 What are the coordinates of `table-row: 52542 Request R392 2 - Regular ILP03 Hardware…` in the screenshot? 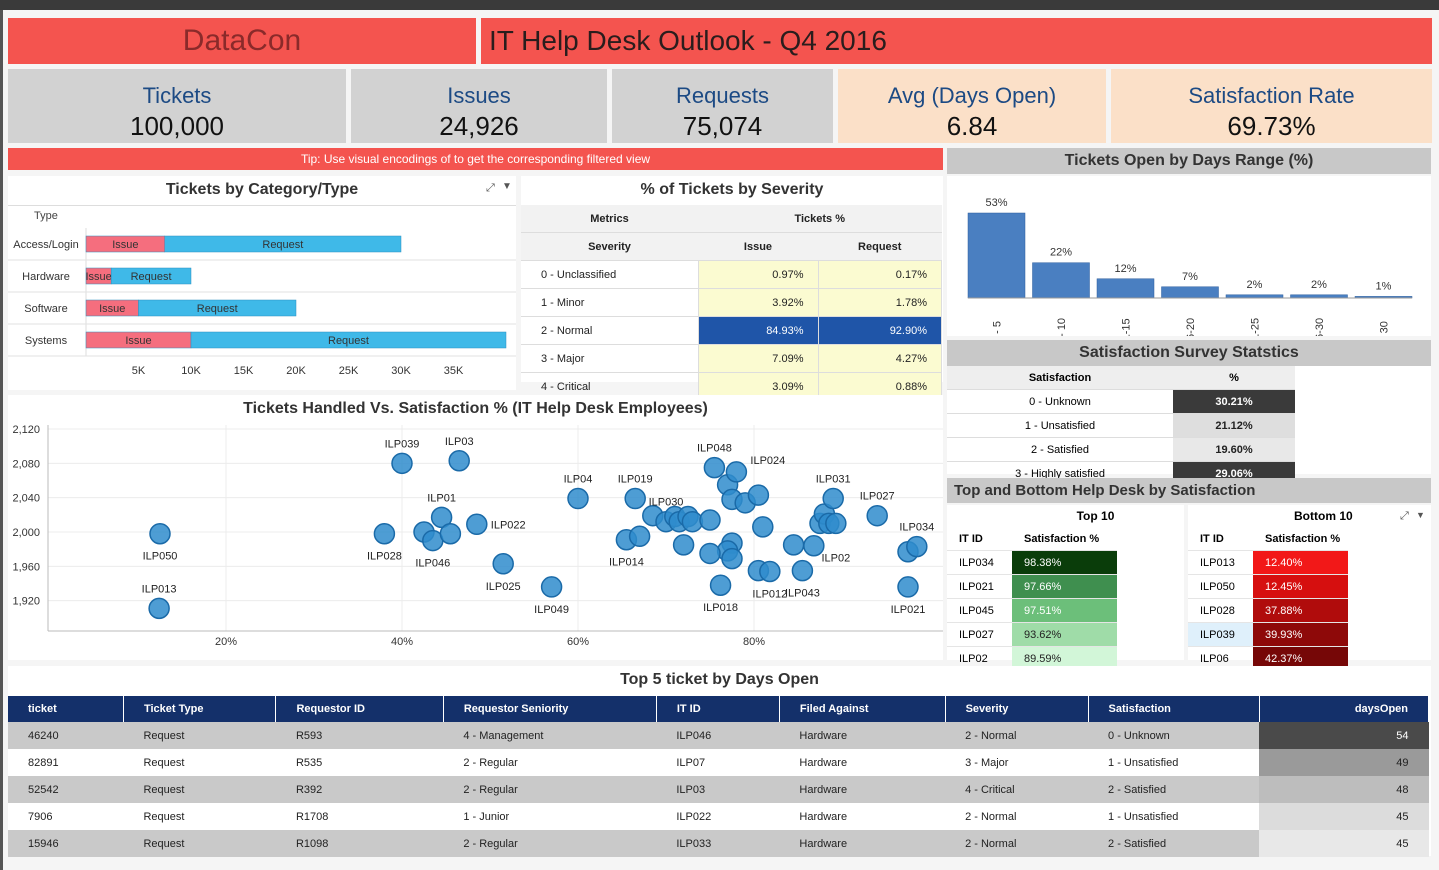 It's located at (718, 789).